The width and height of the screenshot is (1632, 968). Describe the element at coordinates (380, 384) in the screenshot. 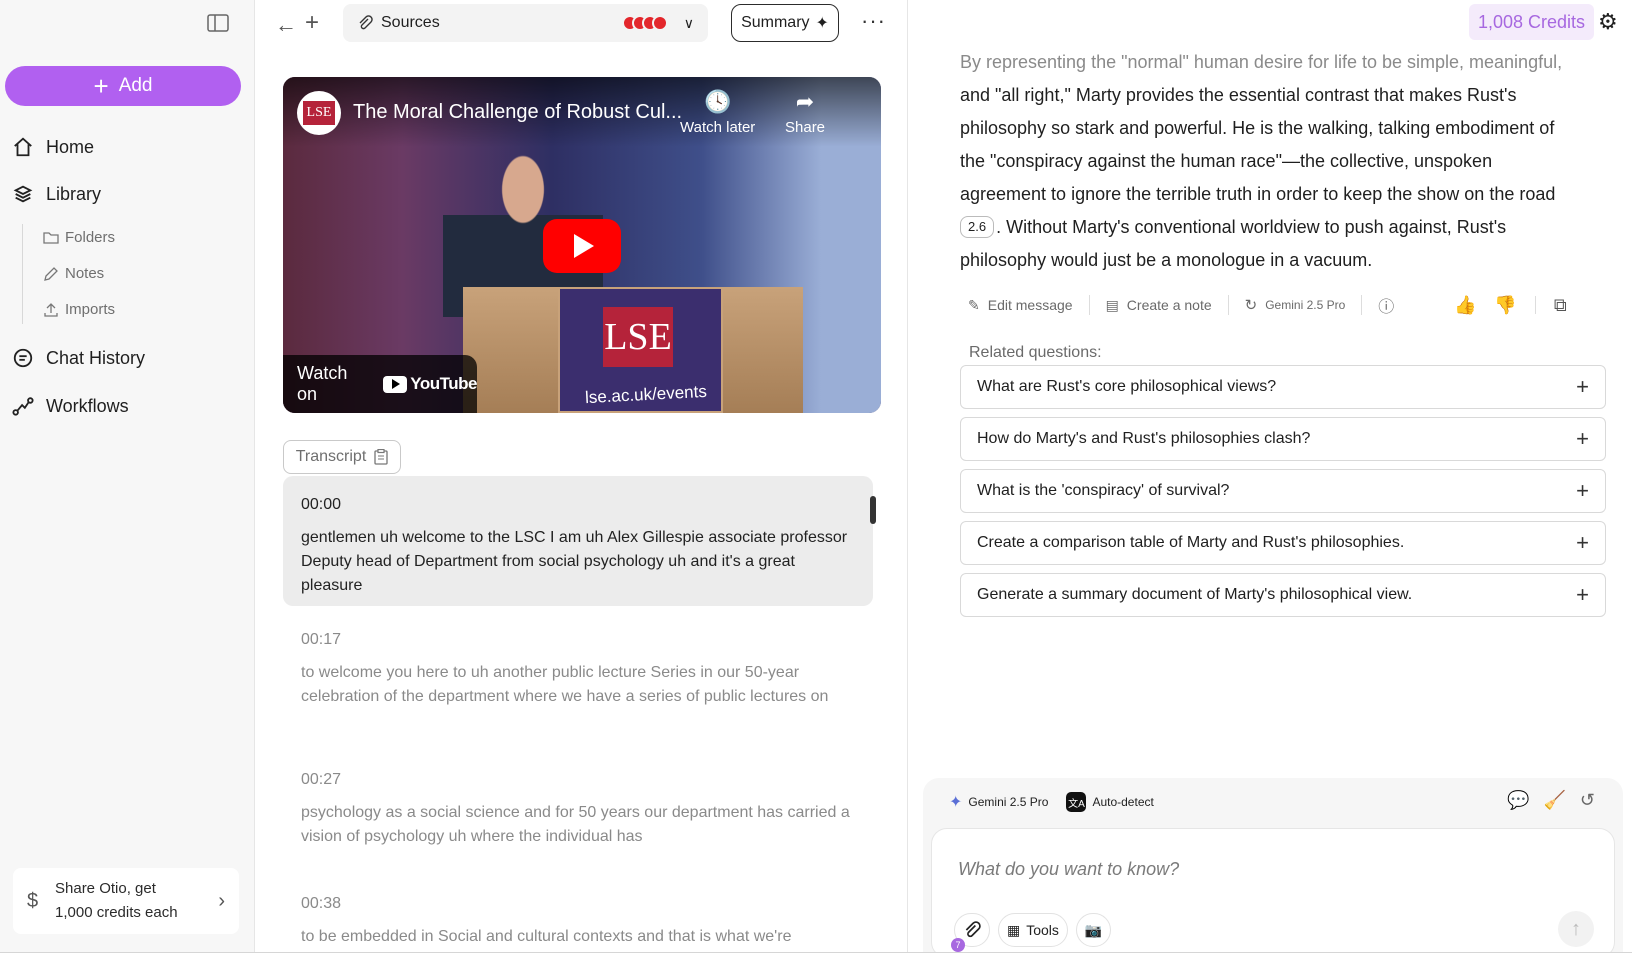

I see `watch-on-youtube-button: Watch on YouTube` at that location.